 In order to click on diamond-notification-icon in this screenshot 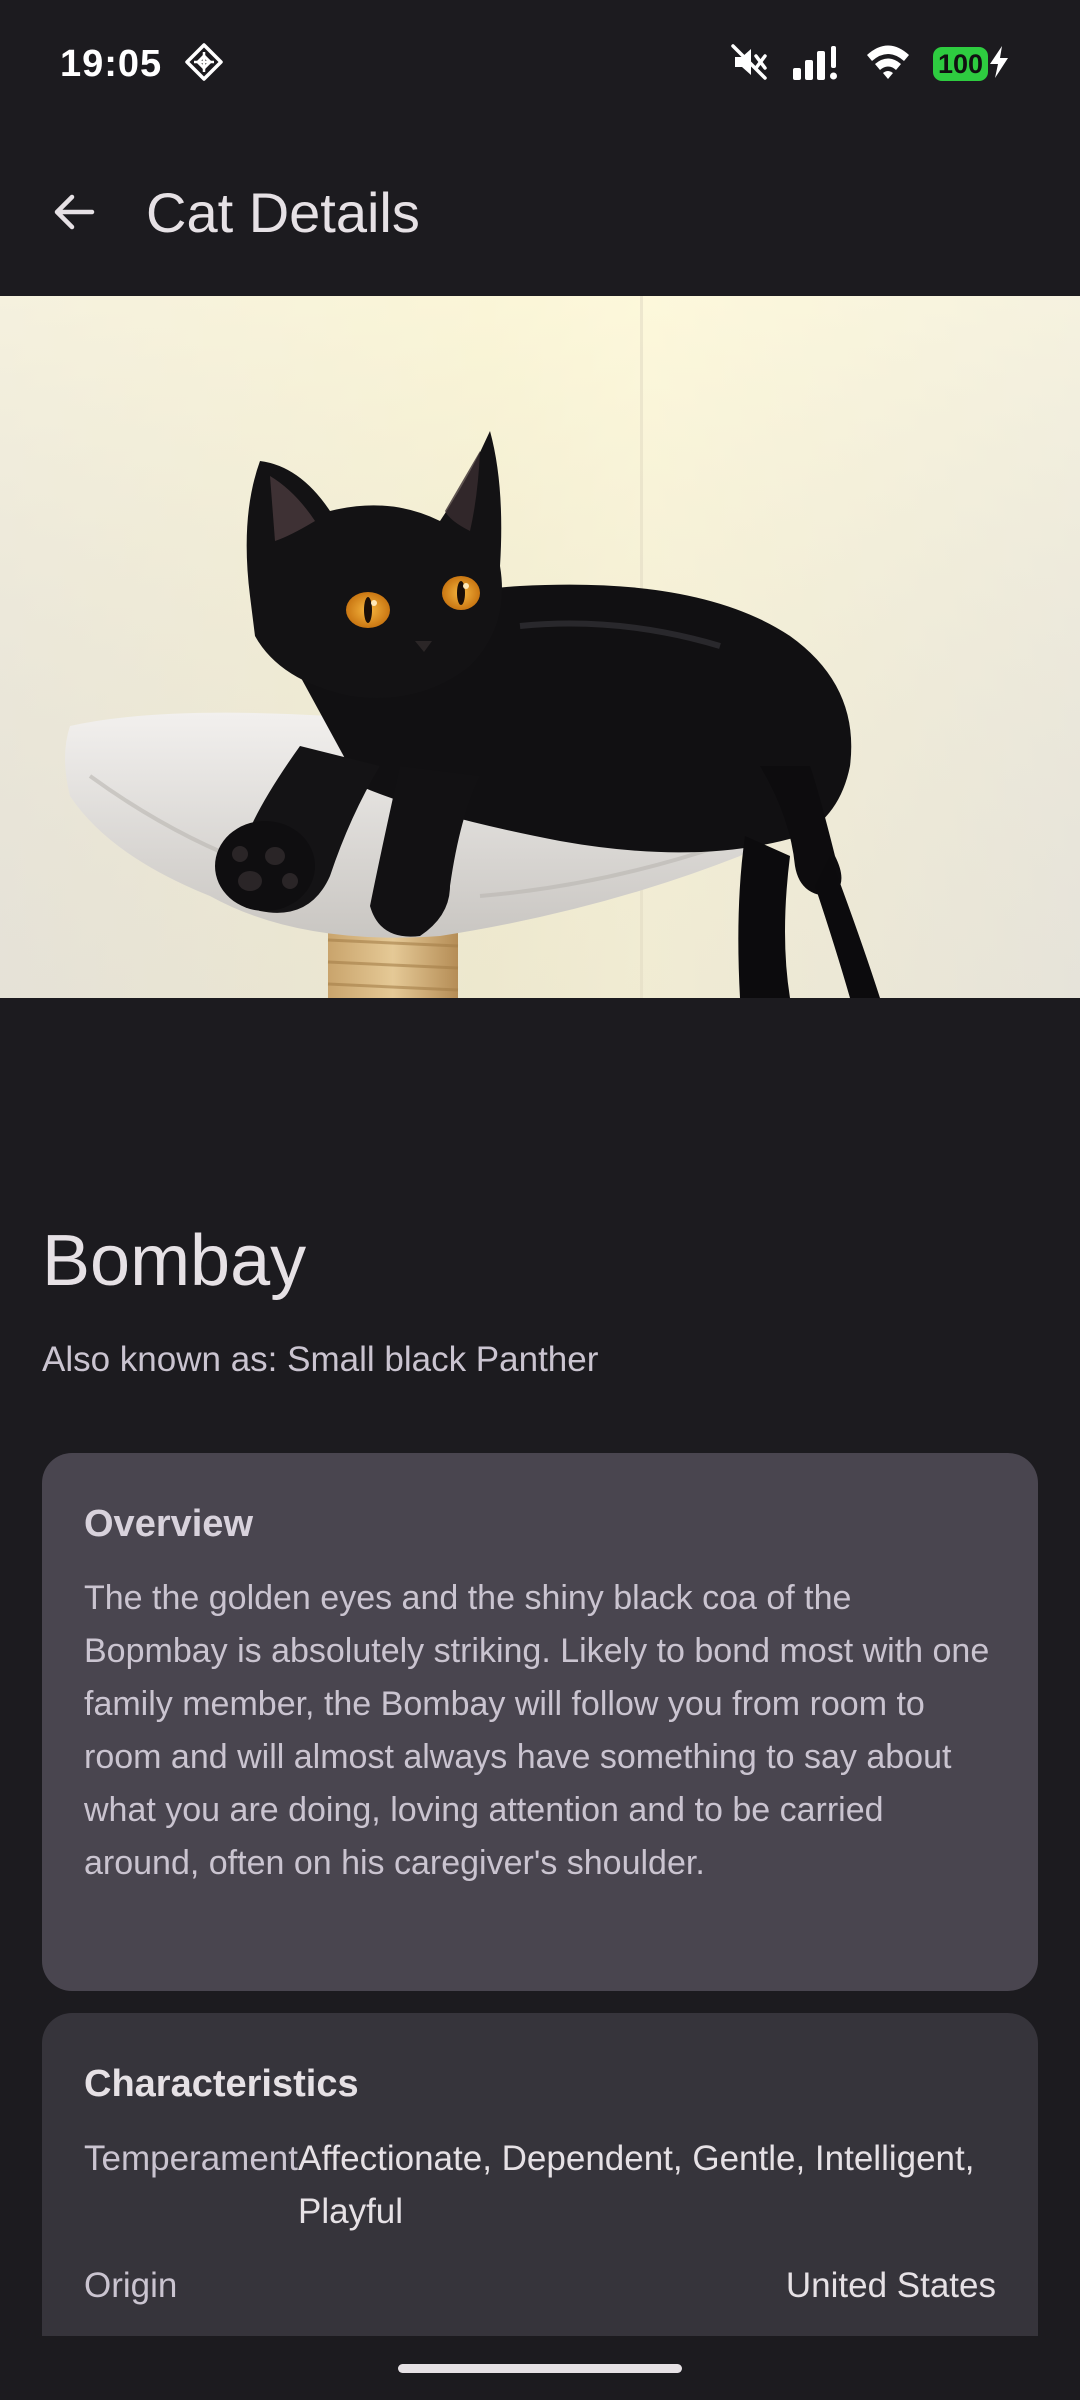, I will do `click(204, 64)`.